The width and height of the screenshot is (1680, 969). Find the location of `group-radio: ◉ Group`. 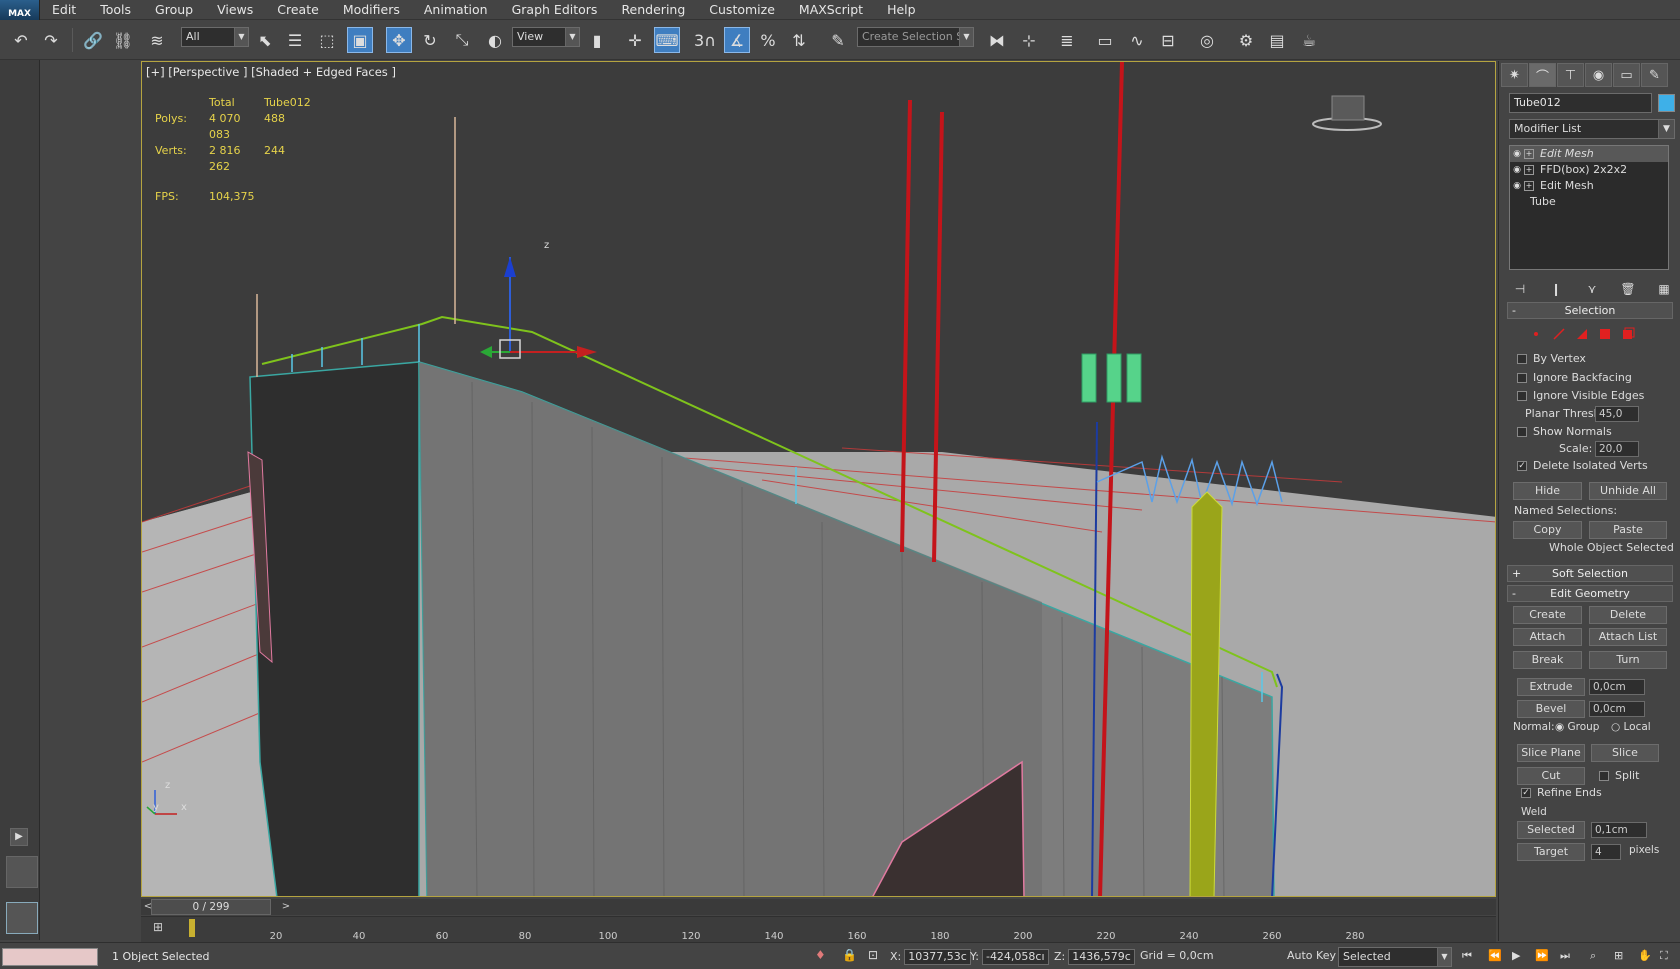

group-radio: ◉ Group is located at coordinates (1577, 727).